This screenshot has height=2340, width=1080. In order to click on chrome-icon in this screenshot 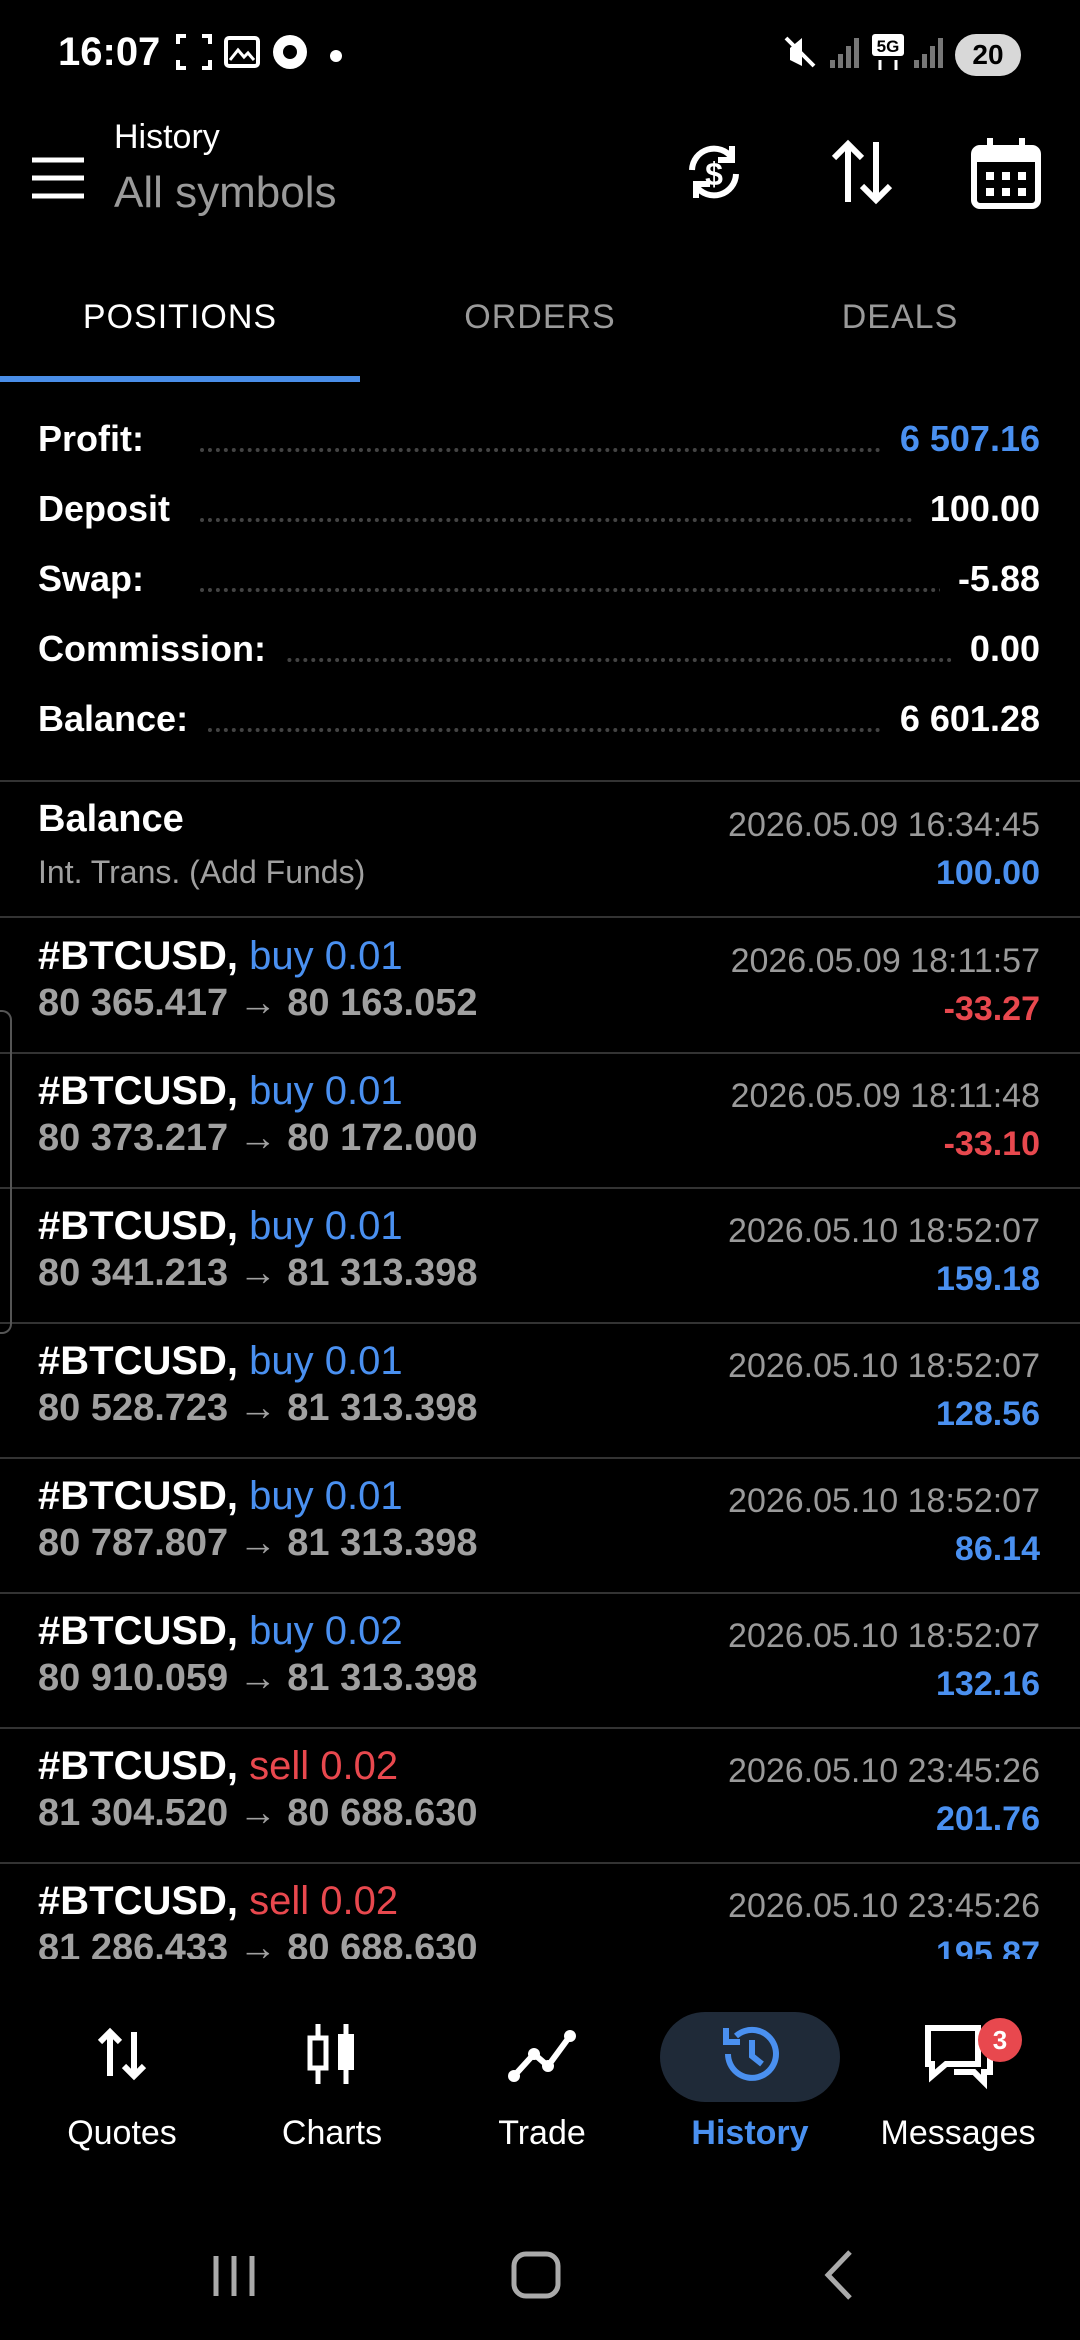, I will do `click(290, 52)`.